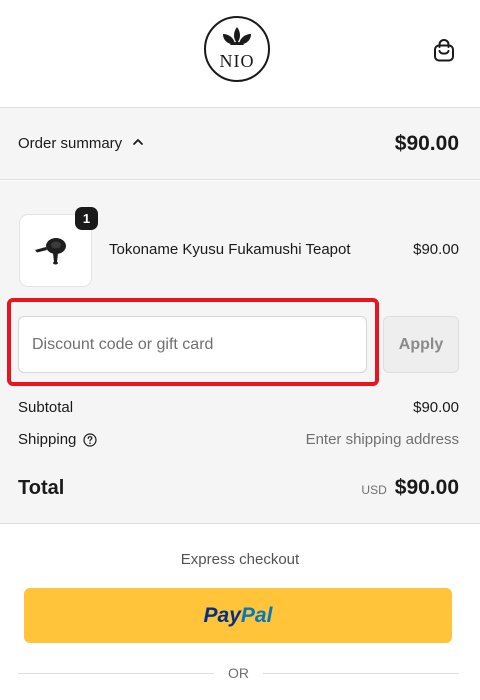  What do you see at coordinates (70, 143) in the screenshot?
I see `order-summary-label: Order summary` at bounding box center [70, 143].